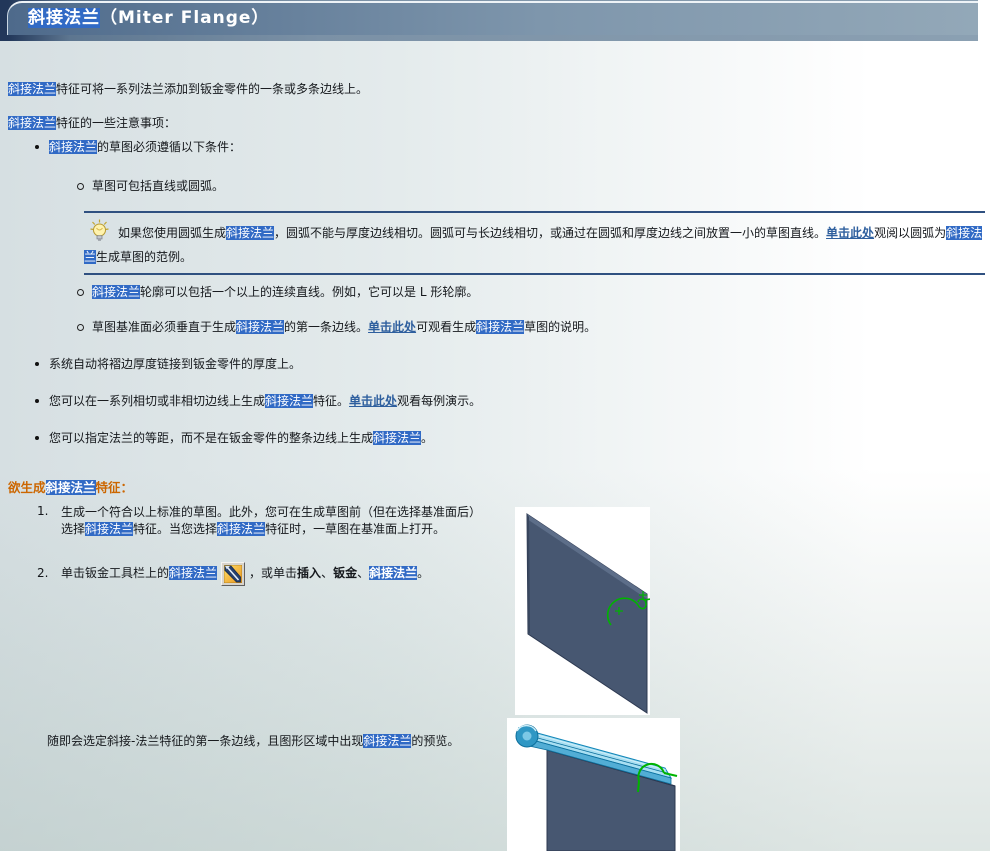 Image resolution: width=990 pixels, height=851 pixels. What do you see at coordinates (114, 487) in the screenshot?
I see `text-segment: 特征：` at bounding box center [114, 487].